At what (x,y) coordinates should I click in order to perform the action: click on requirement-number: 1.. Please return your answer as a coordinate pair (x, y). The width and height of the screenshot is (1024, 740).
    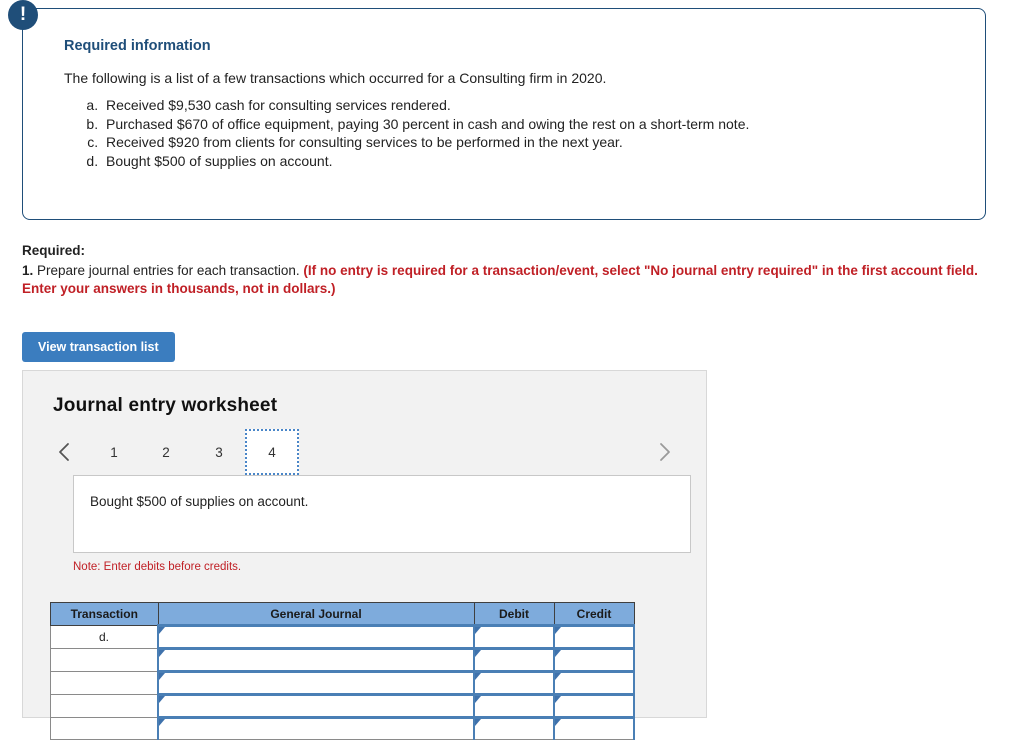
    Looking at the image, I should click on (28, 270).